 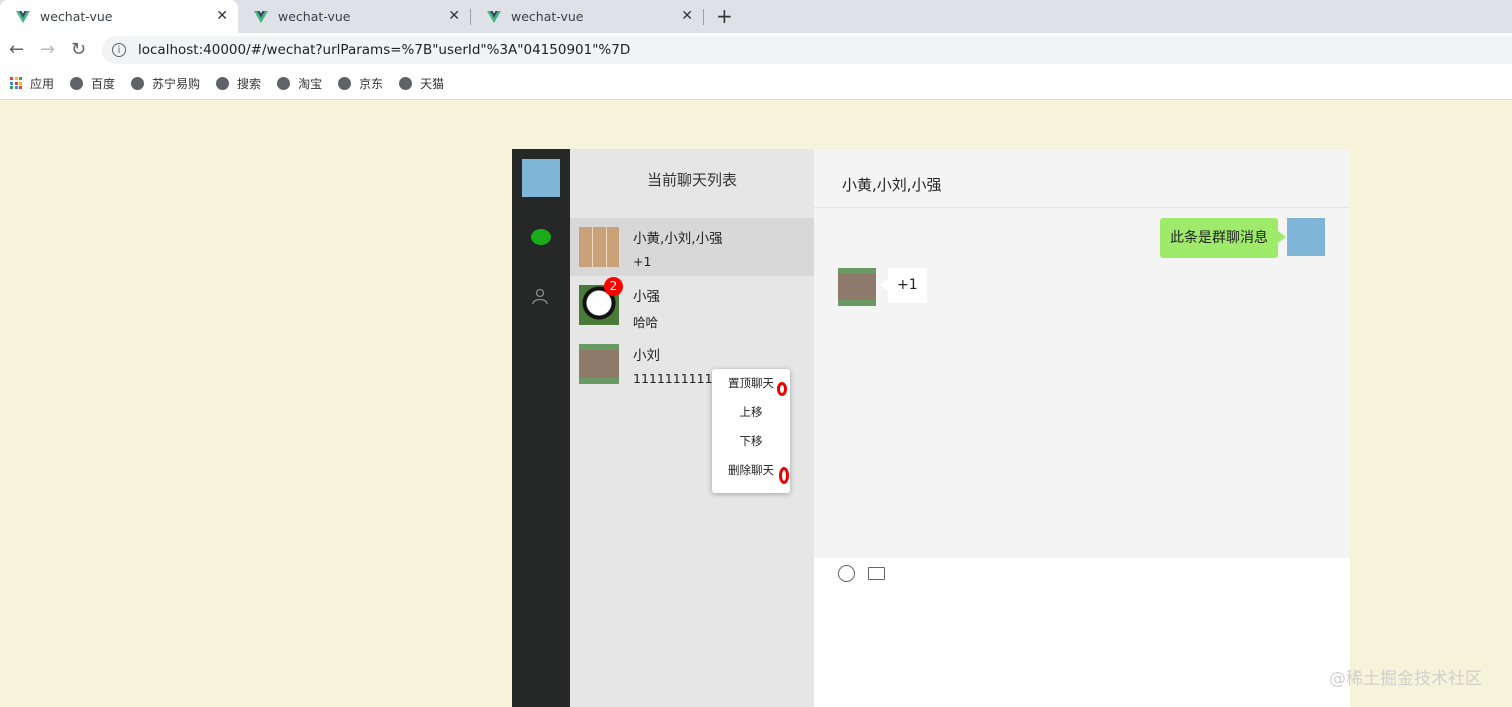 I want to click on bookmark-taobao: 淘宝, so click(x=299, y=83).